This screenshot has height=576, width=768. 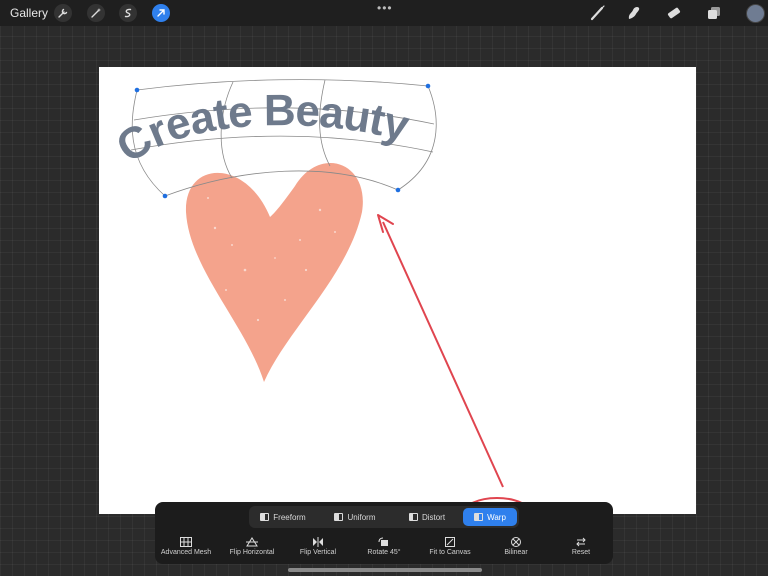 I want to click on rotate-45-button: Rotate 45°, so click(x=384, y=549).